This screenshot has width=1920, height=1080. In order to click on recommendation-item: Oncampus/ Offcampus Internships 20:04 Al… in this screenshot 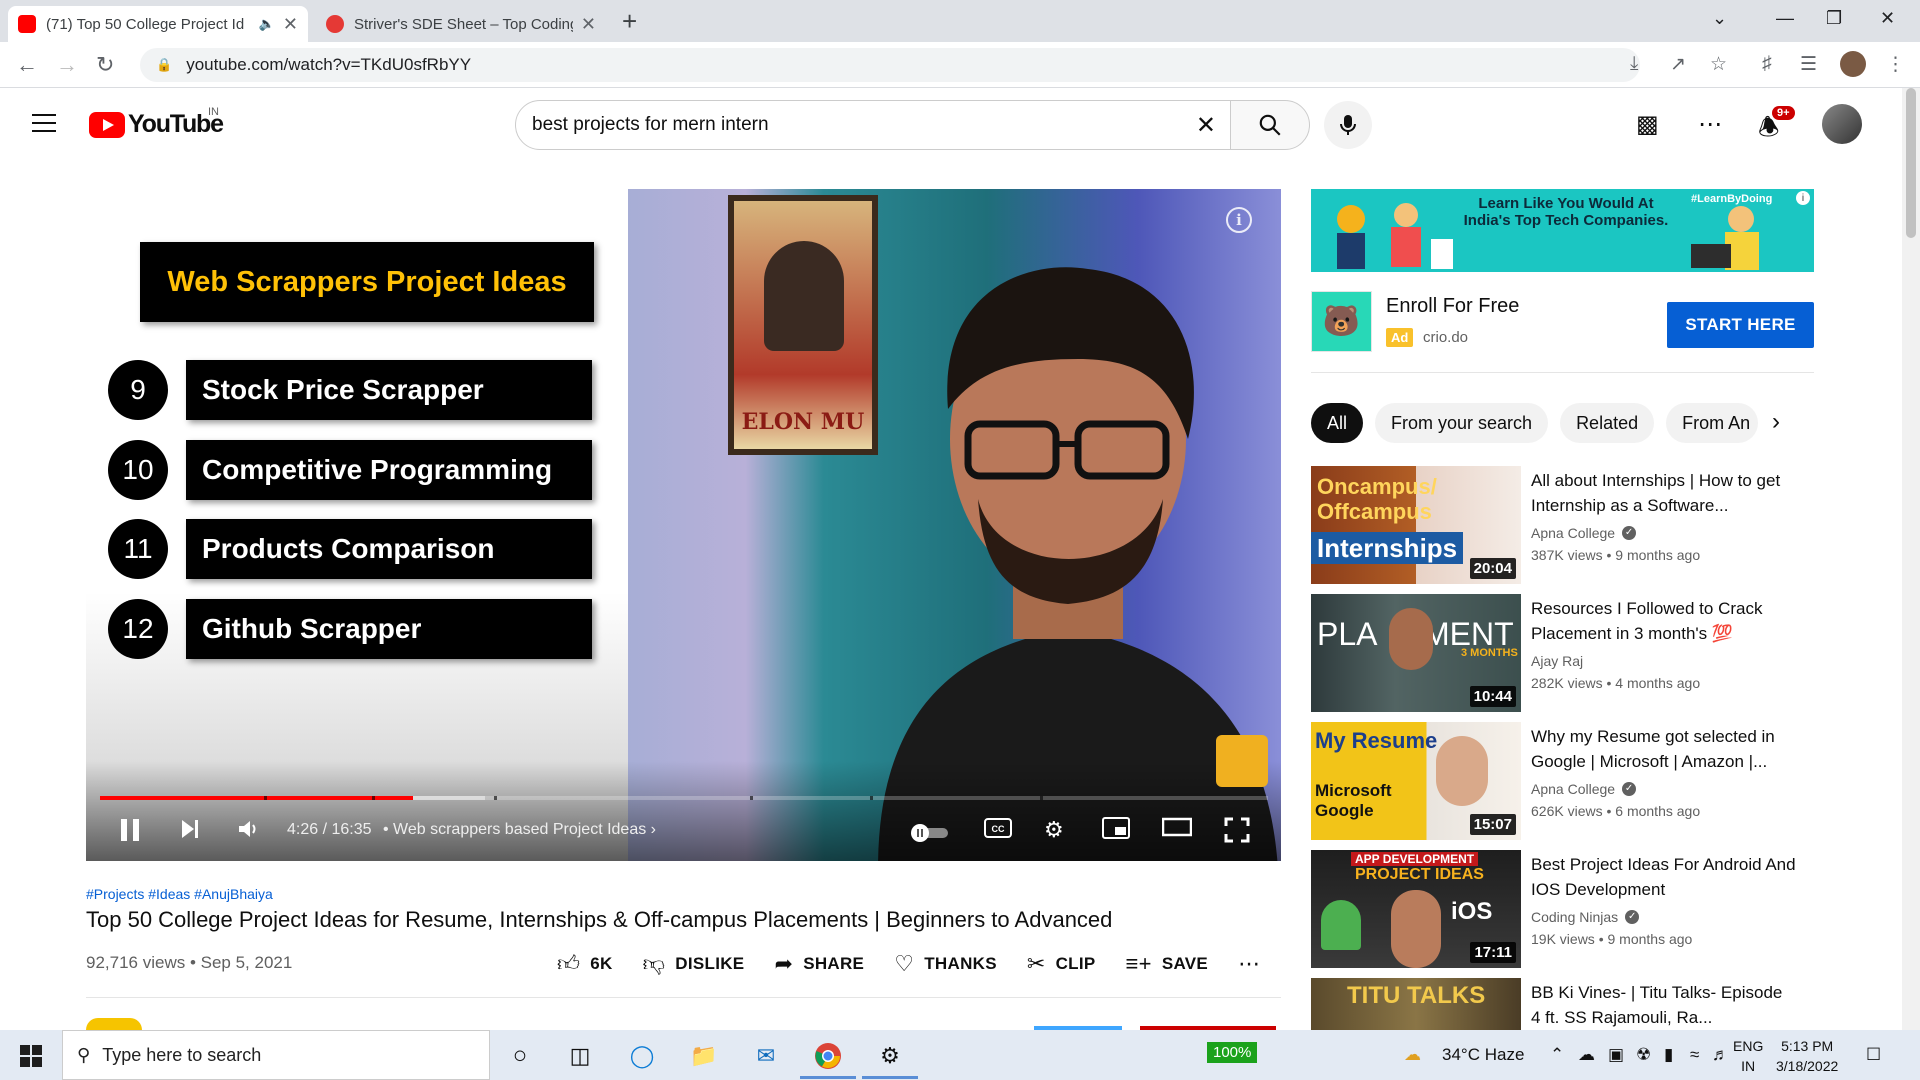, I will do `click(1561, 525)`.